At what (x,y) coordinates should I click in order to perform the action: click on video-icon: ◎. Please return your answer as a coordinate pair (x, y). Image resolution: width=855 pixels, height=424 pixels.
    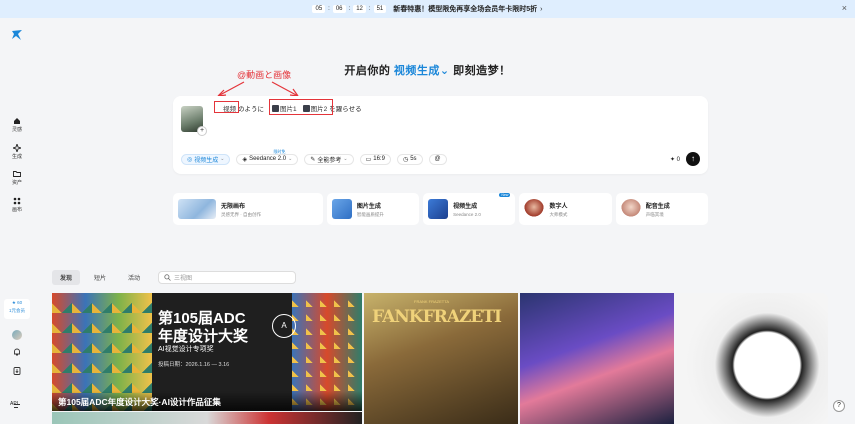
    Looking at the image, I should click on (190, 159).